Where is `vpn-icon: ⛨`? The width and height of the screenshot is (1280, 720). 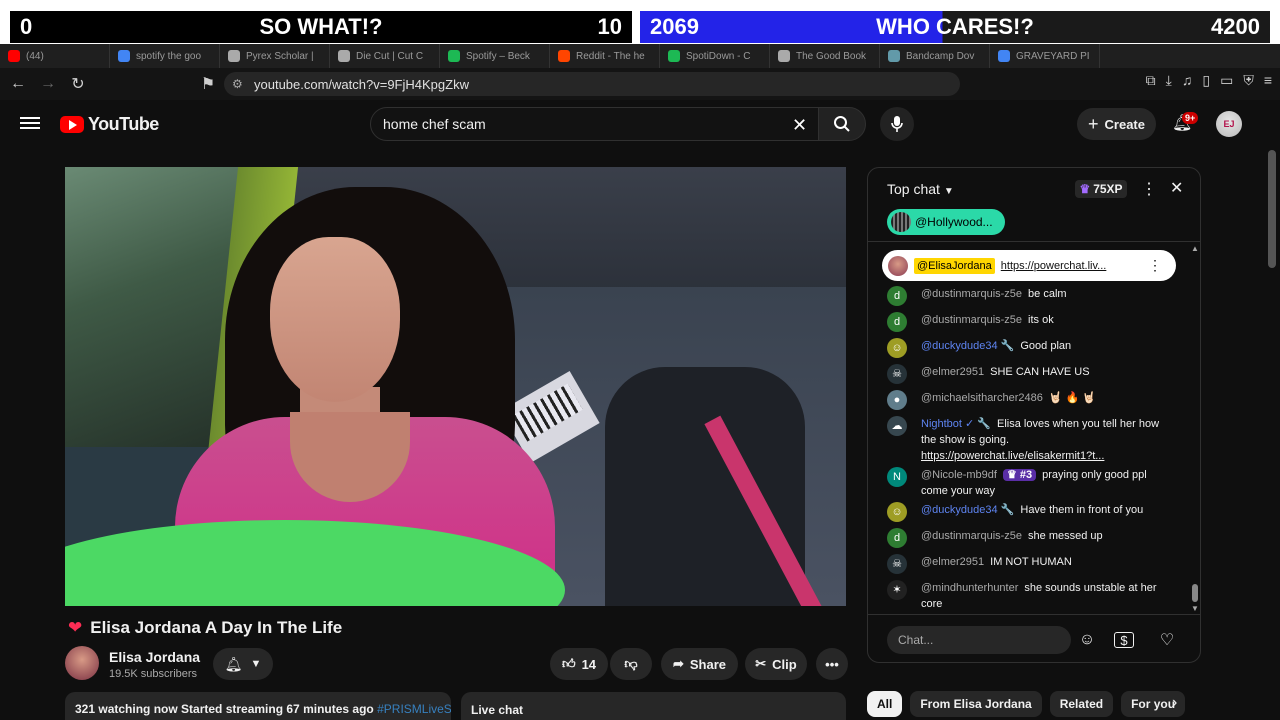
vpn-icon: ⛨ is located at coordinates (1248, 80).